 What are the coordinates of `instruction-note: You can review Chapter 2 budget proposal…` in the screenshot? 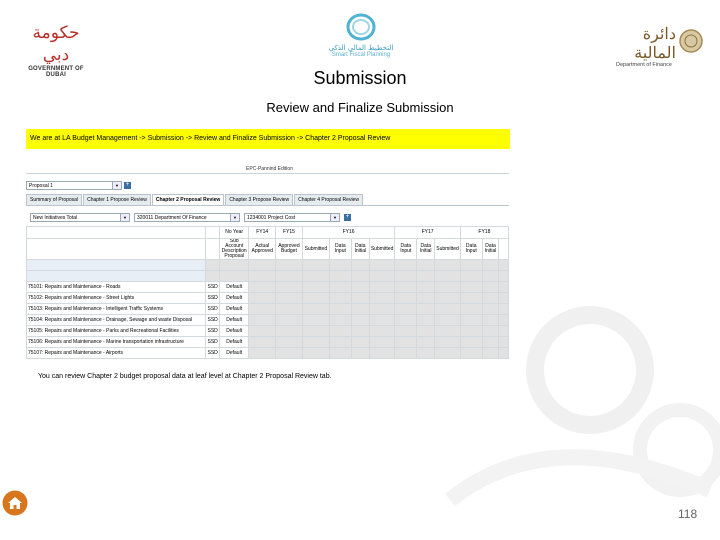 It's located at (185, 376).